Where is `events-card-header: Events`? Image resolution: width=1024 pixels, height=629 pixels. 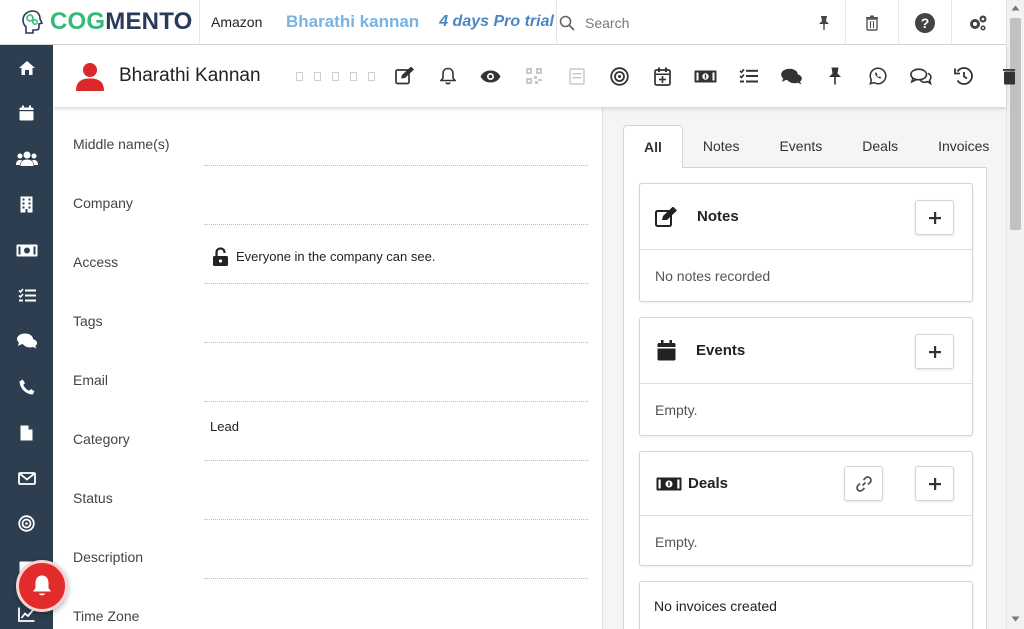 events-card-header: Events is located at coordinates (806, 351).